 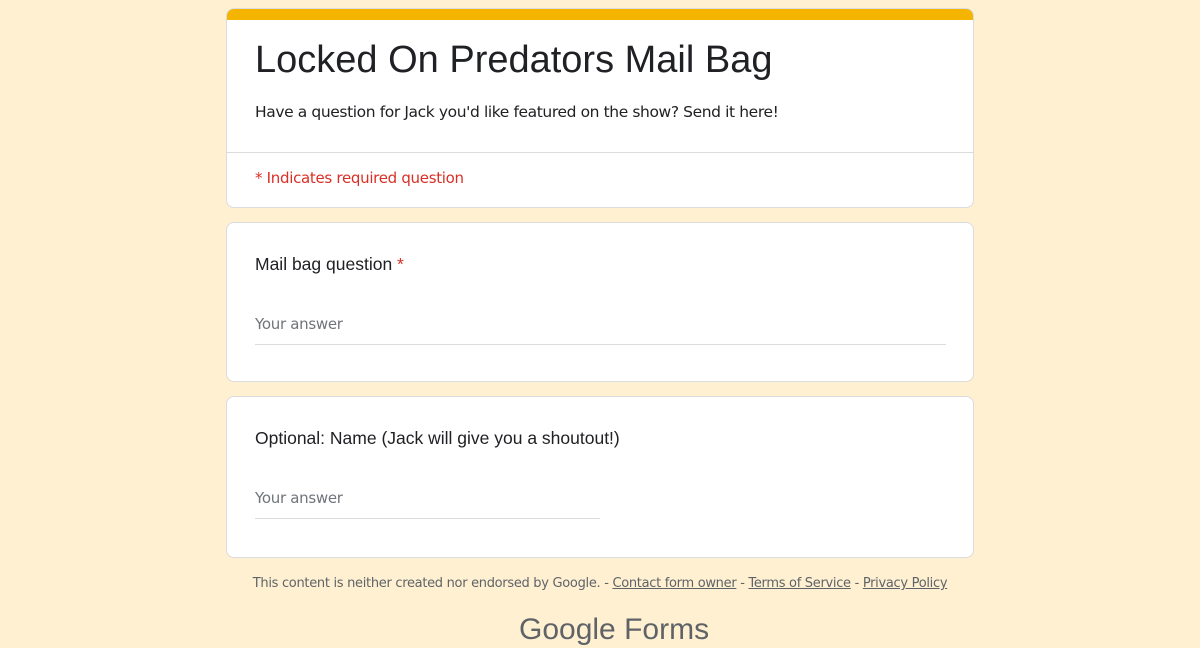 What do you see at coordinates (799, 583) in the screenshot?
I see `terms-of-service-link: Terms of Service` at bounding box center [799, 583].